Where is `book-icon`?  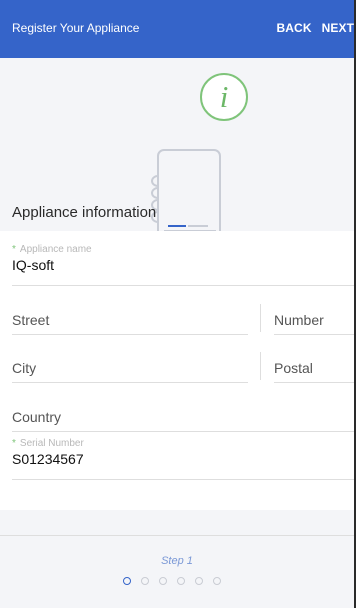 book-icon is located at coordinates (186, 195).